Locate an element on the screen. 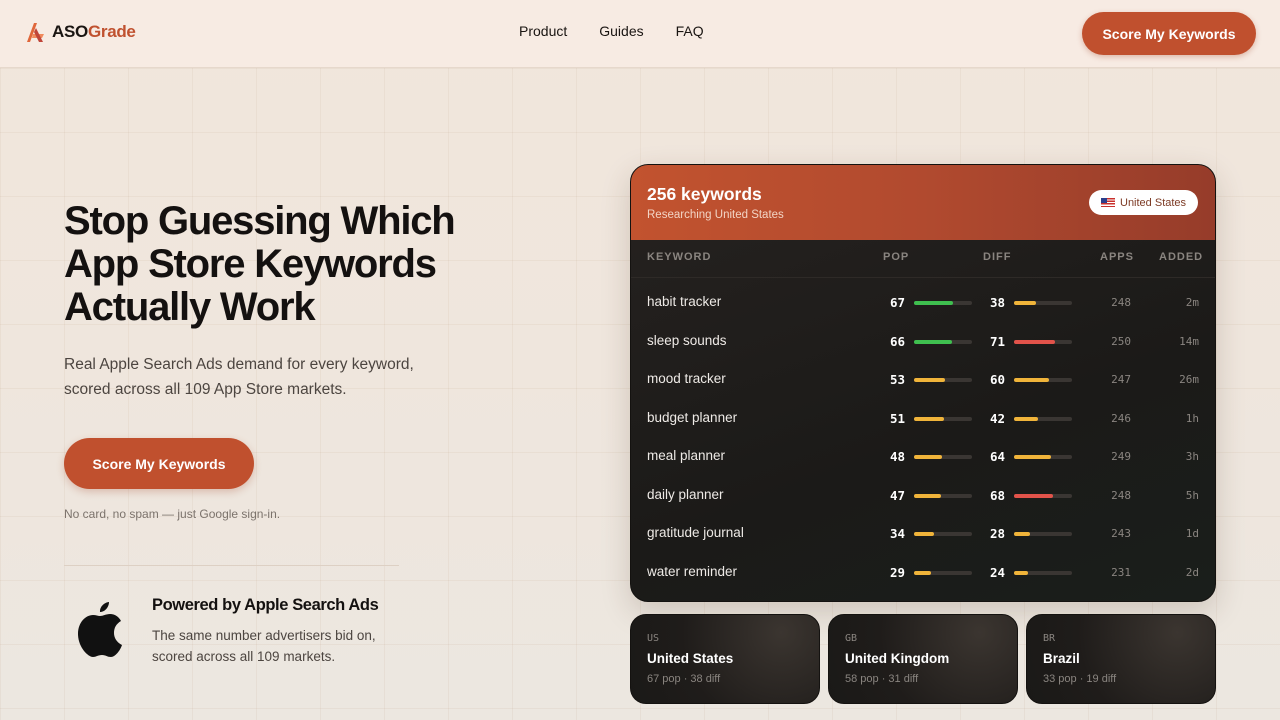 This screenshot has height=720, width=1280. apple-logo-icon is located at coordinates (100, 629).